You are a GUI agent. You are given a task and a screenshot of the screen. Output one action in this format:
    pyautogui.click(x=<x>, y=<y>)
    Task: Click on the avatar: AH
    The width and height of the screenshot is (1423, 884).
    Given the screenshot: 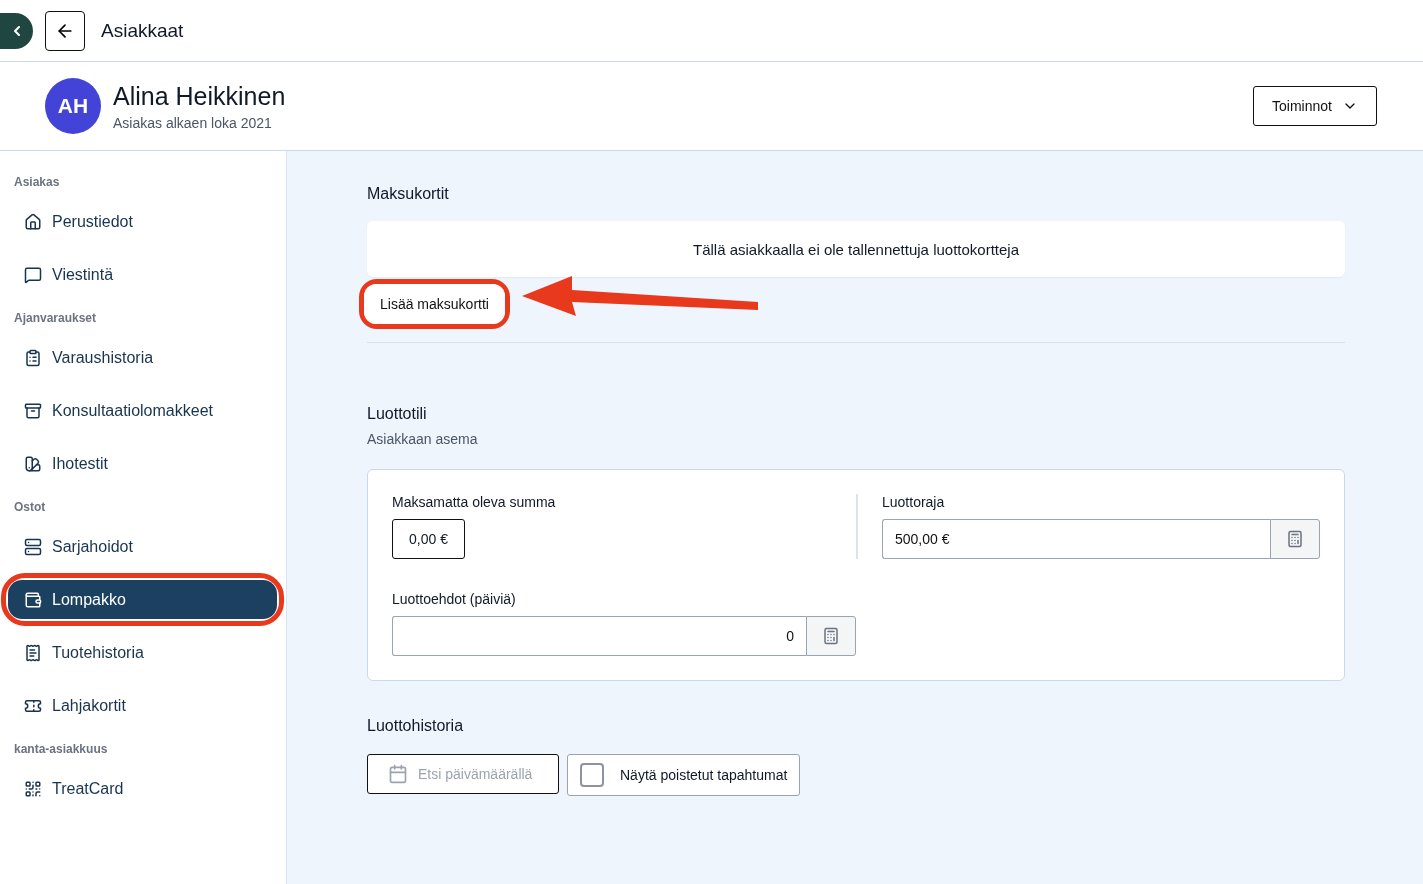 What is the action you would take?
    pyautogui.click(x=73, y=106)
    